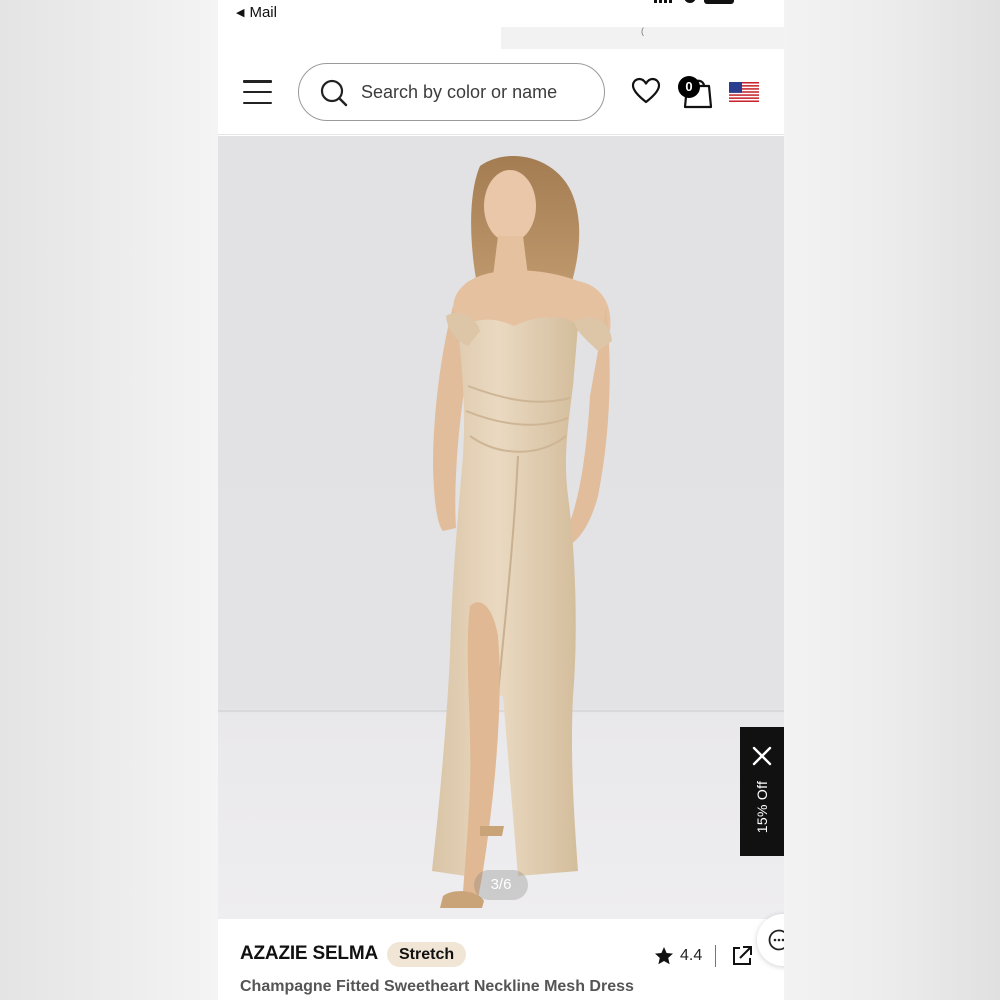  I want to click on share-icon, so click(742, 956).